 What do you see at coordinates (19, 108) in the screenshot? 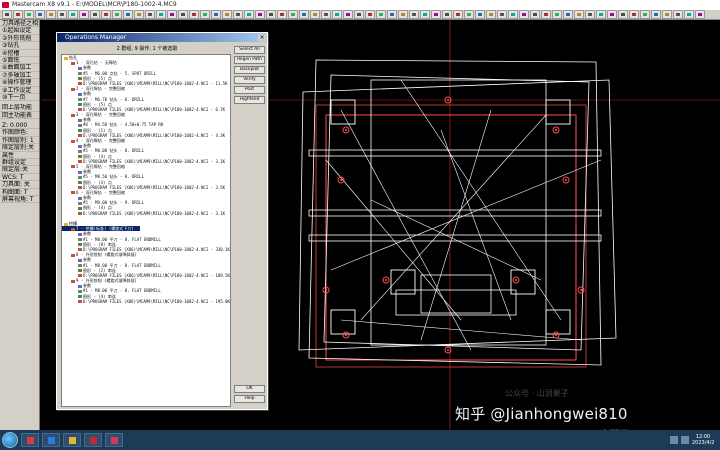
I see `menu-item: 回上层功能` at bounding box center [19, 108].